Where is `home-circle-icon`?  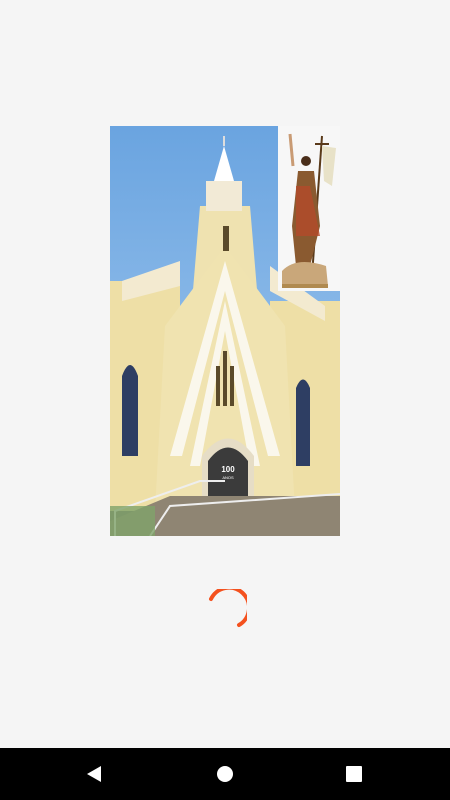 home-circle-icon is located at coordinates (225, 774).